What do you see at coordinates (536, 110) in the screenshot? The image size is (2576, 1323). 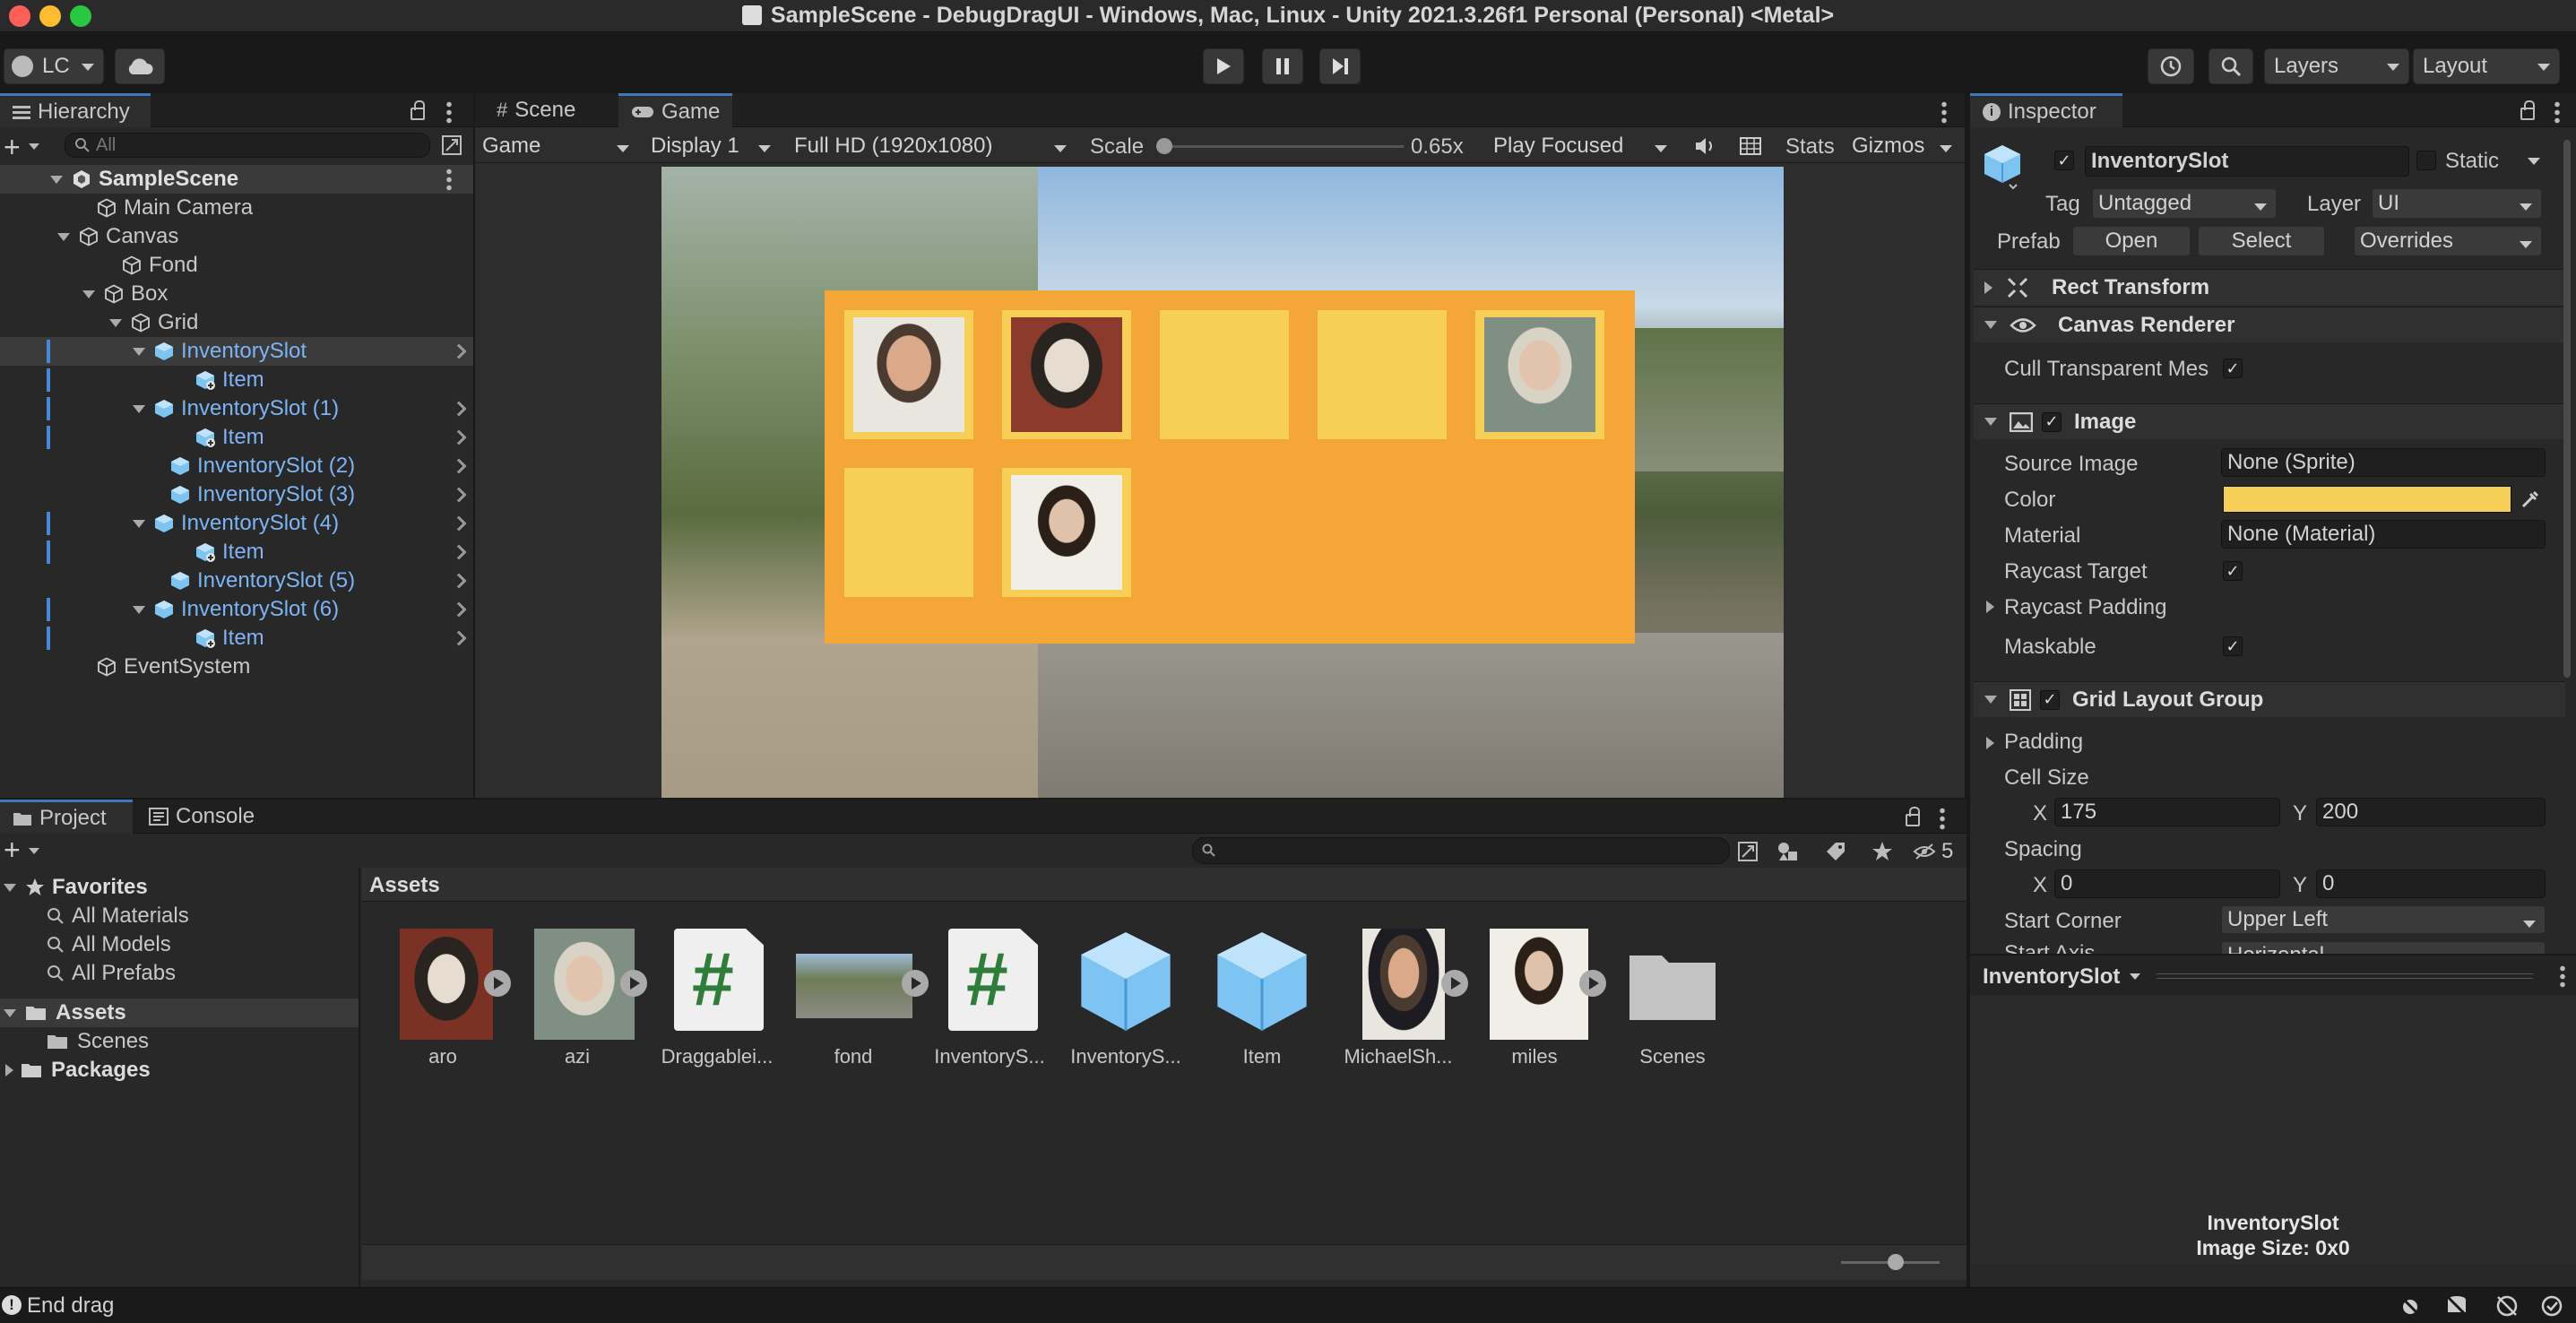 I see `tab-scene: # Scene` at bounding box center [536, 110].